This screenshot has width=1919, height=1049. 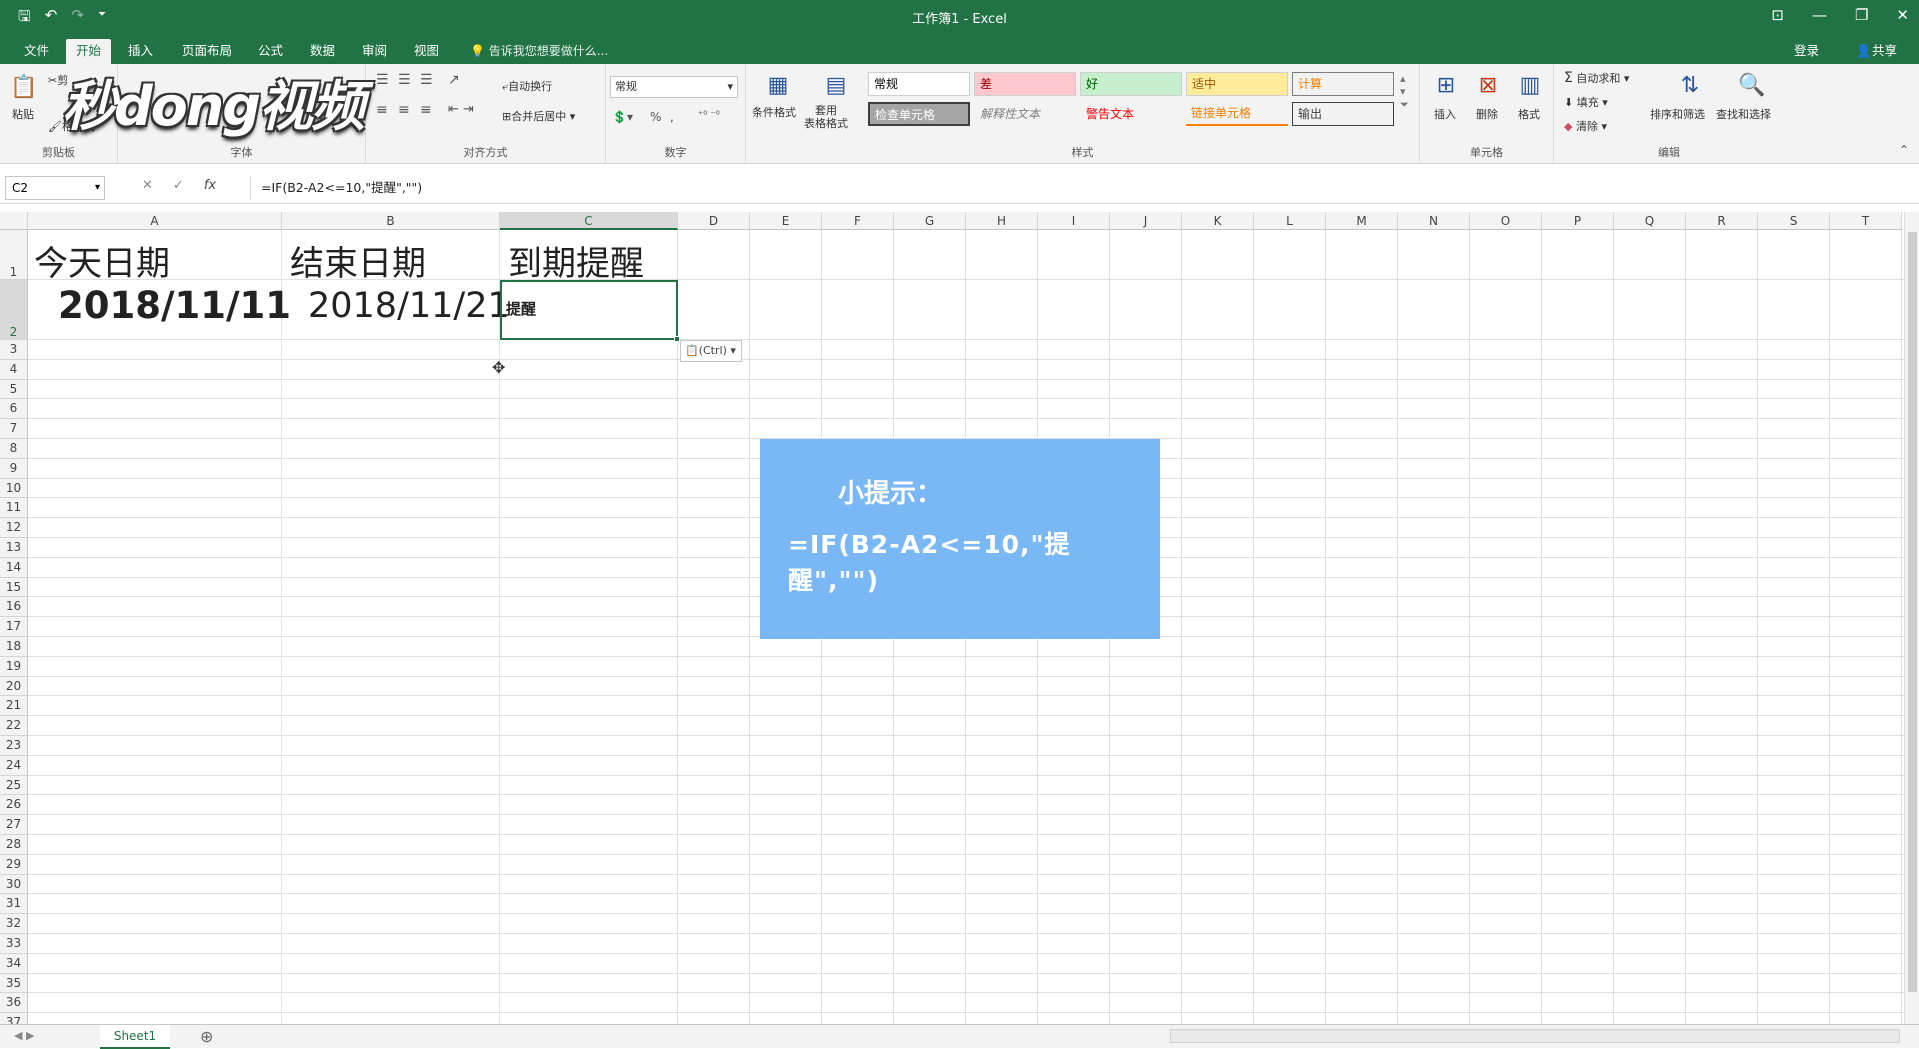 What do you see at coordinates (1079, 188) in the screenshot?
I see `formula-input: =IF(B2-A2<=10,"提醒","")` at bounding box center [1079, 188].